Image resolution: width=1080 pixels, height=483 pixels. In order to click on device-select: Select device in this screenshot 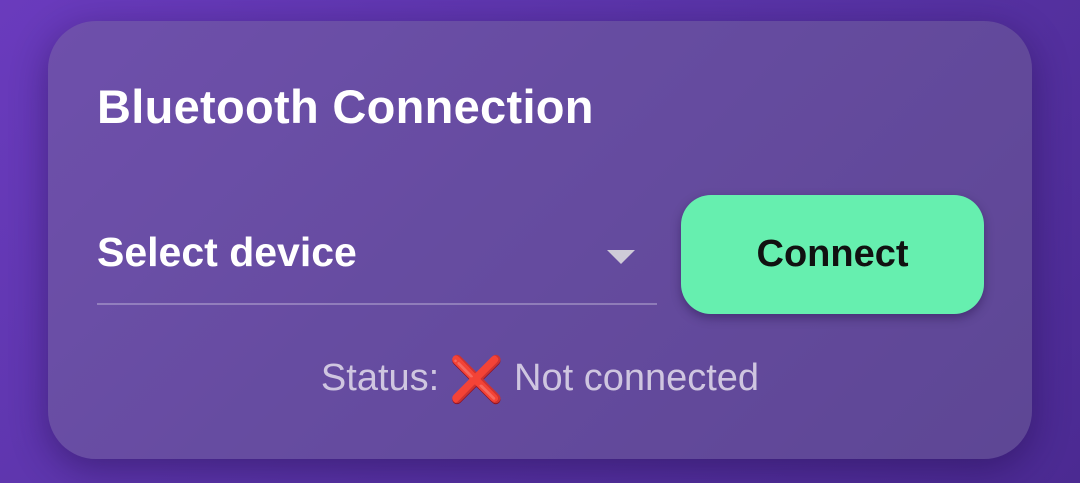, I will do `click(377, 261)`.